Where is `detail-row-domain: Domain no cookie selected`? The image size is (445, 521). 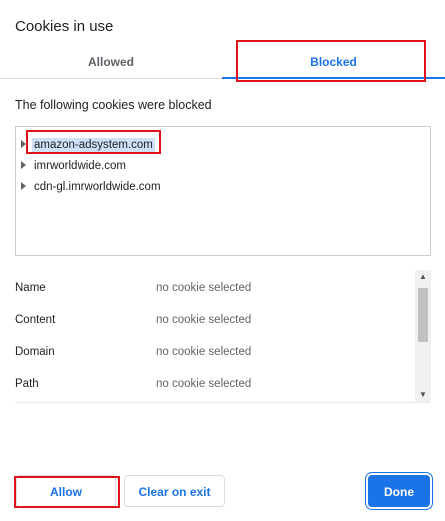 detail-row-domain: Domain no cookie selected is located at coordinates (215, 352).